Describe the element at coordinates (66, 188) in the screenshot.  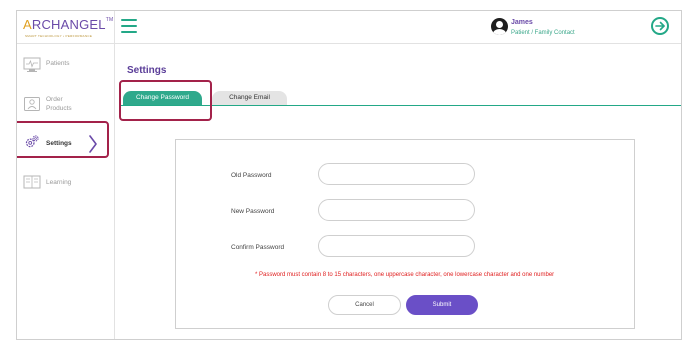
I see `sidebar-item-learning: Learning` at that location.